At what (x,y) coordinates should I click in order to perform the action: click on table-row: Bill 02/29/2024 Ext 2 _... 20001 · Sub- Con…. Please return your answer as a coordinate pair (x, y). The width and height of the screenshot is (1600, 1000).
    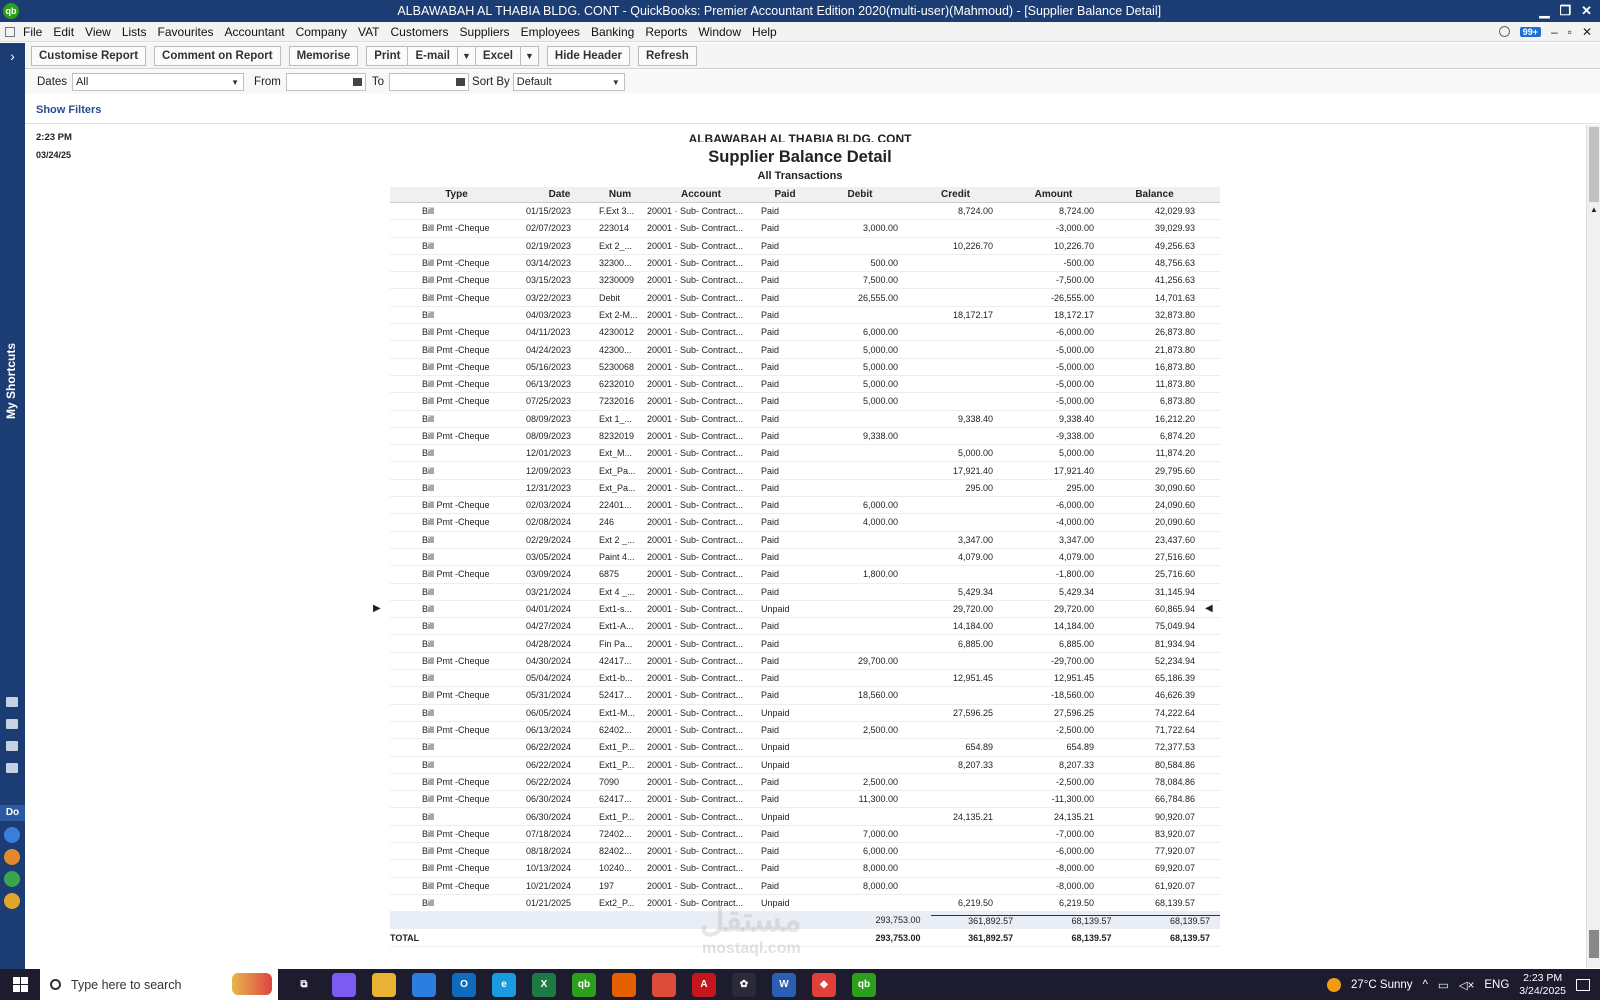
    Looking at the image, I should click on (805, 540).